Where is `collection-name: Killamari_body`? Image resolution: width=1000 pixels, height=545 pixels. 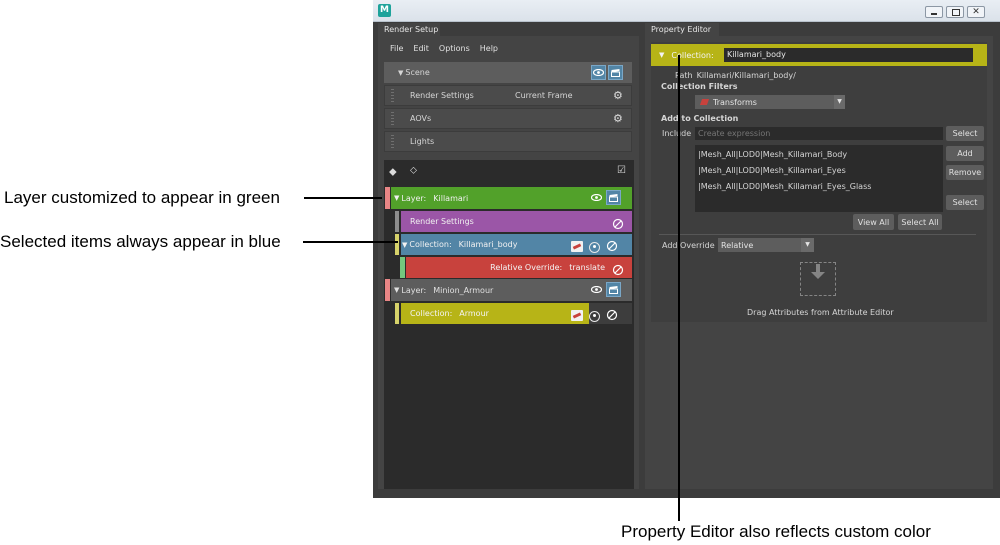
collection-name: Killamari_body is located at coordinates (488, 244).